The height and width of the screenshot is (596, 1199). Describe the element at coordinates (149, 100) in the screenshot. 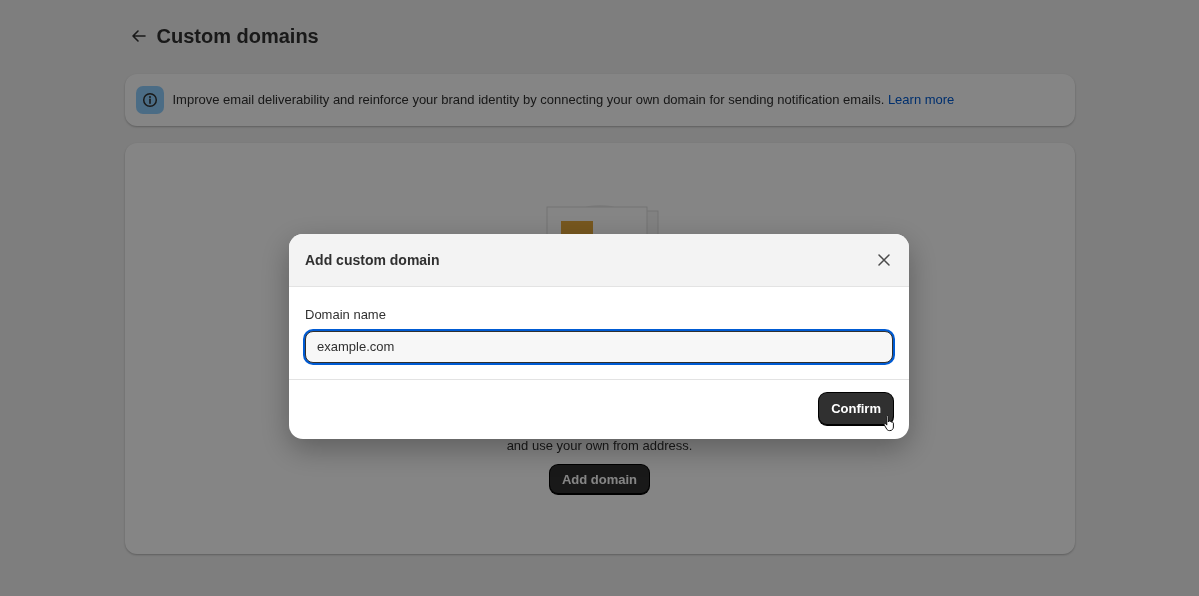

I see `info-icon` at that location.